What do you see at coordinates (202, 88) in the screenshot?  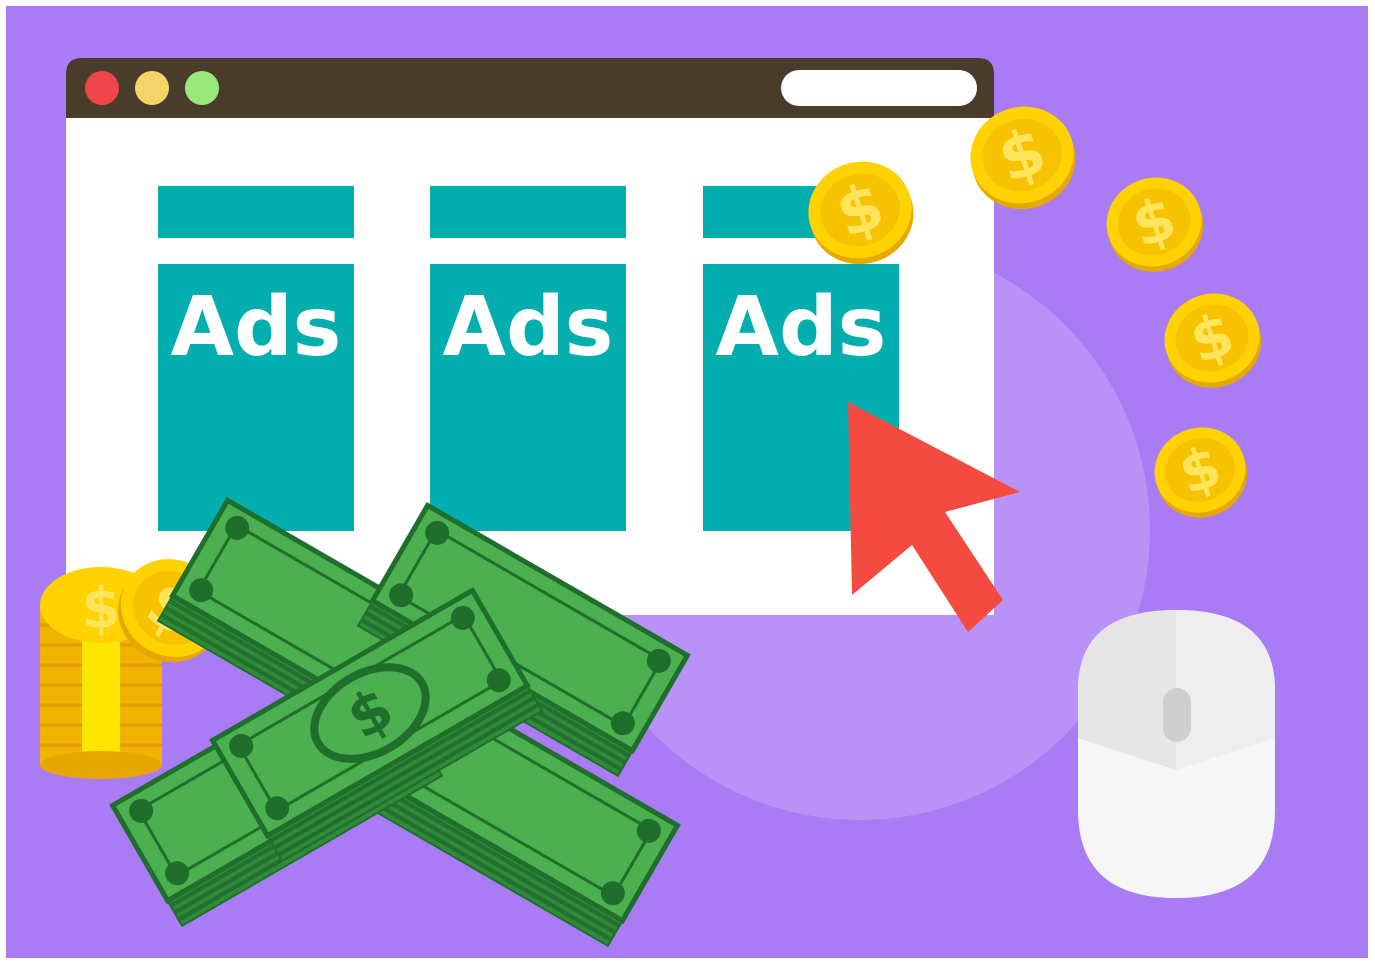 I see `window-maximize-button` at bounding box center [202, 88].